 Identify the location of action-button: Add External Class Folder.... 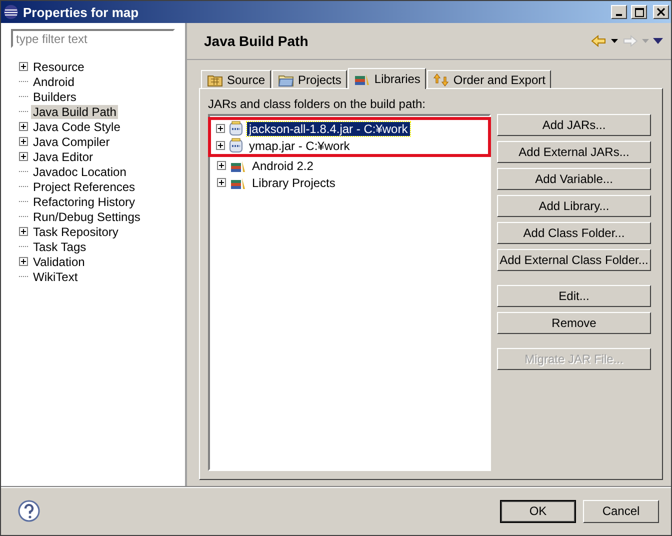
(574, 260).